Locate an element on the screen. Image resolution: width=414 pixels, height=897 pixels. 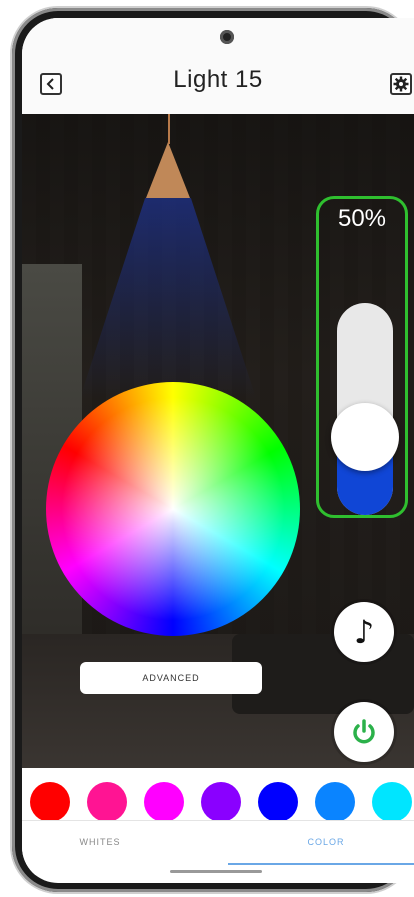
music-mode-button: ♪ is located at coordinates (364, 632).